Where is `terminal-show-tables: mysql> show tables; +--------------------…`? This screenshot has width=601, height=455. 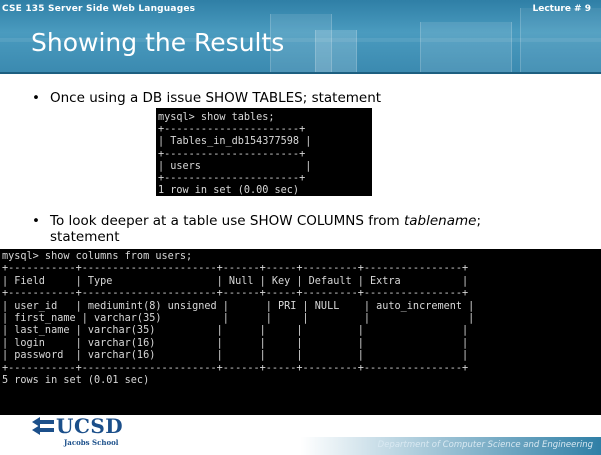 terminal-show-tables: mysql> show tables; +--------------------… is located at coordinates (264, 152).